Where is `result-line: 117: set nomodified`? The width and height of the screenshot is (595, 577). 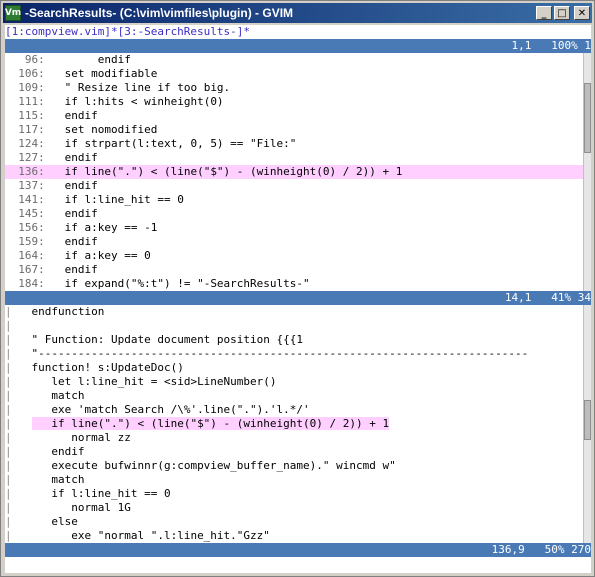
result-line: 117: set nomodified is located at coordinates (298, 130).